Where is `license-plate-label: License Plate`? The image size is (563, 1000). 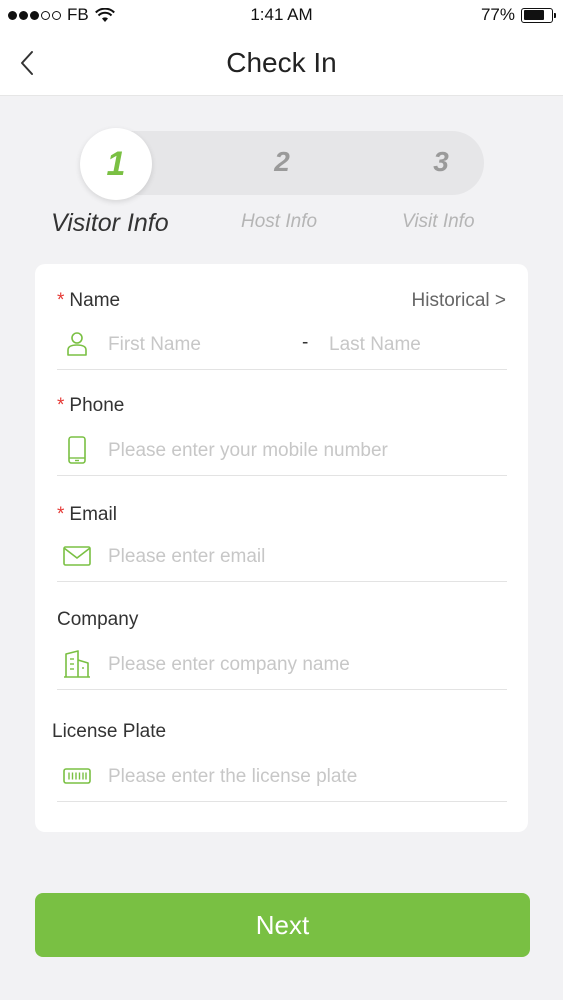 license-plate-label: License Plate is located at coordinates (109, 731).